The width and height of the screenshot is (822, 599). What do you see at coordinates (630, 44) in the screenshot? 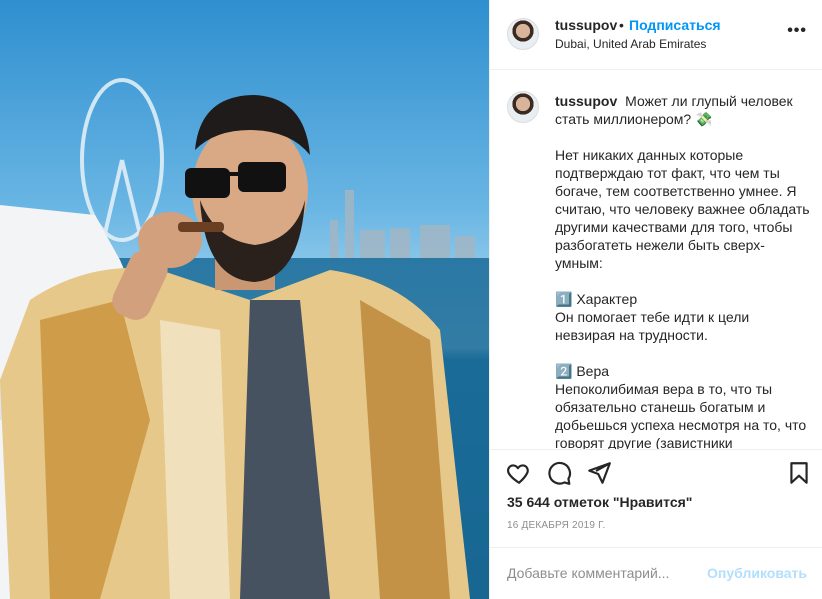
I see `post-location: Dubai, United Arab Emirates` at bounding box center [630, 44].